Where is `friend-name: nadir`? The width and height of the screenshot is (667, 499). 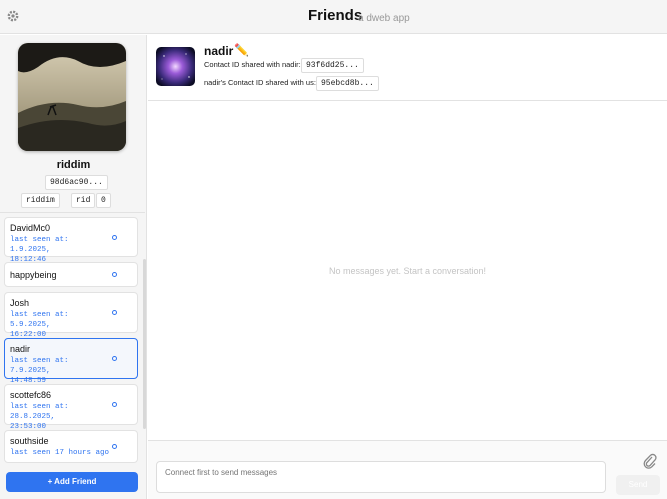
friend-name: nadir is located at coordinates (20, 349).